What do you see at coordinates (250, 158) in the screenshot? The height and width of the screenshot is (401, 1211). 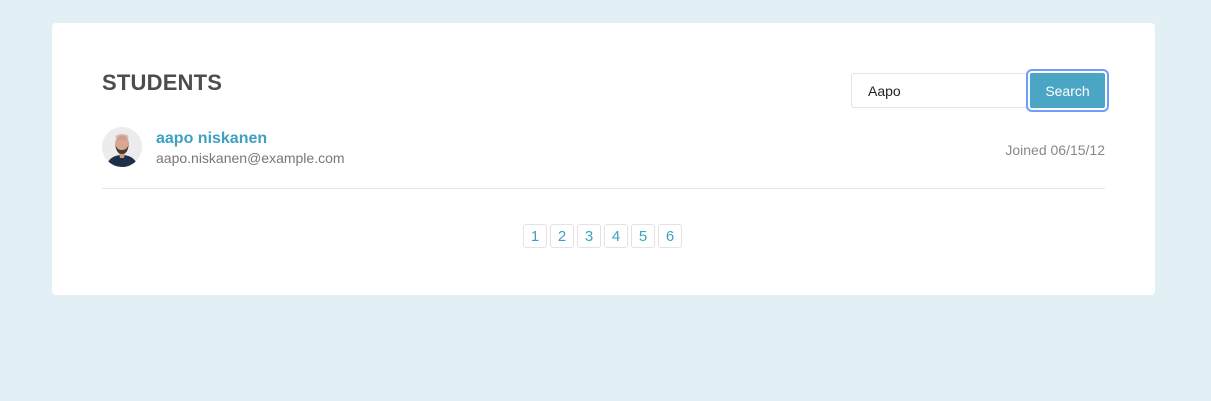 I see `student-email: aapo.niskanen@example.com` at bounding box center [250, 158].